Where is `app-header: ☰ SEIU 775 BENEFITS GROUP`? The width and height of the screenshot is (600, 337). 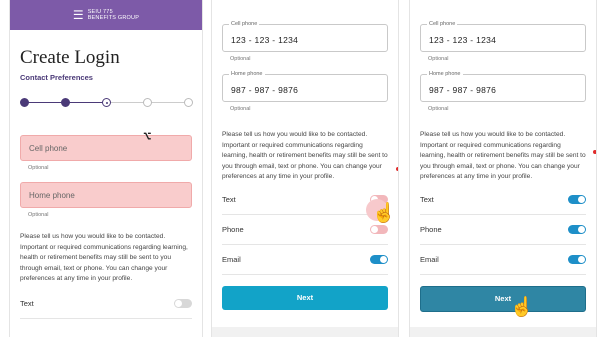 app-header: ☰ SEIU 775 BENEFITS GROUP is located at coordinates (106, 15).